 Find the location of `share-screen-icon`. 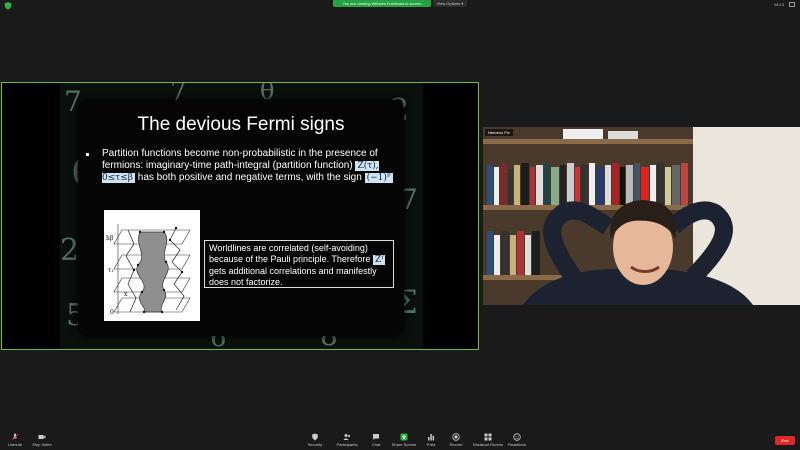

share-screen-icon is located at coordinates (404, 437).